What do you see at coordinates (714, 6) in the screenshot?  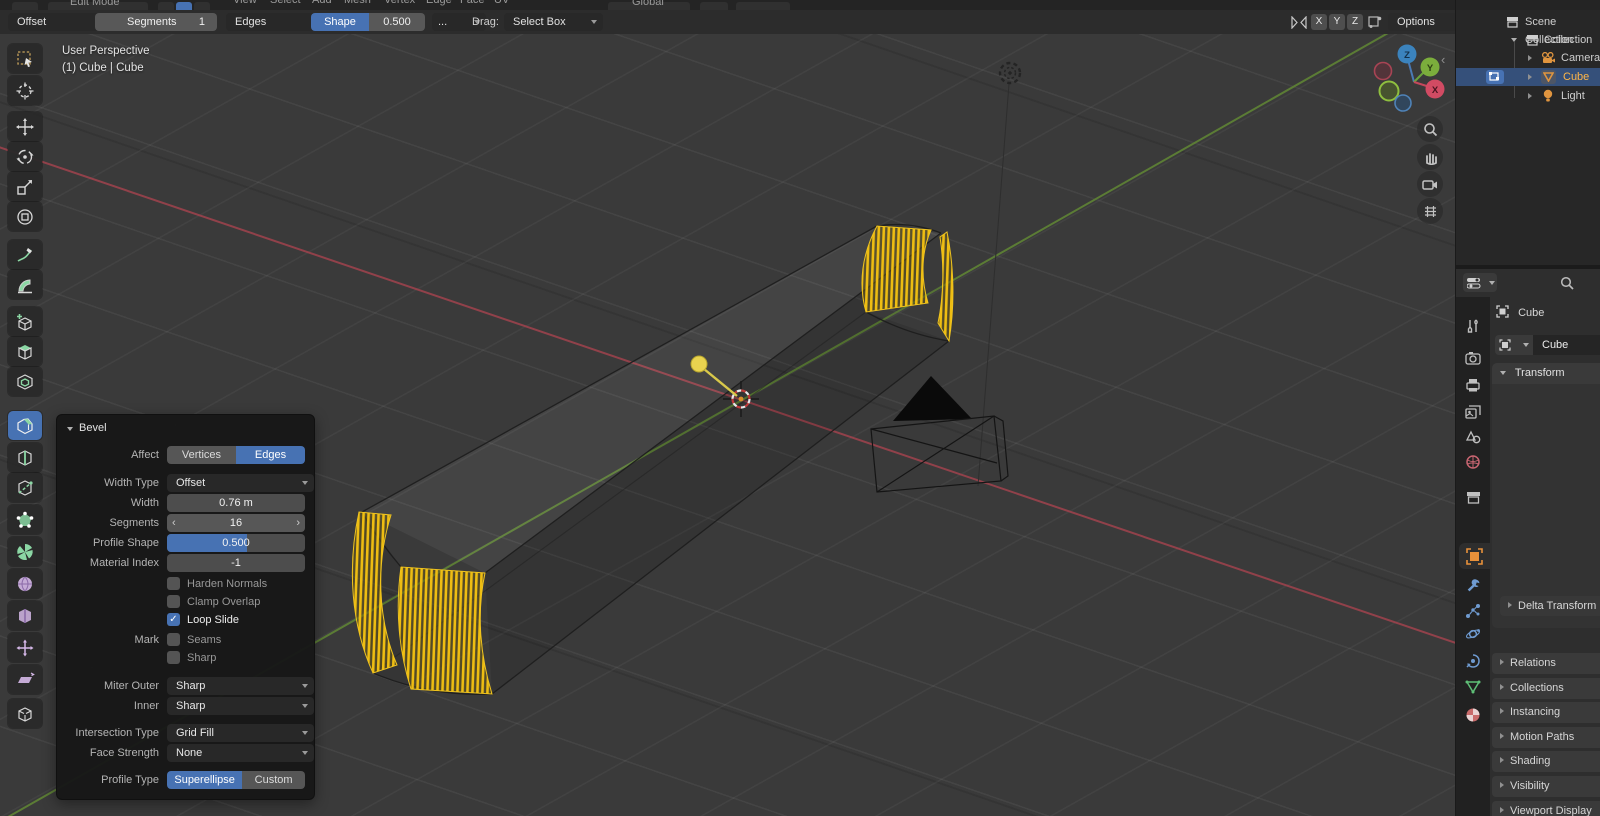 I see `snap-toggle-icon` at bounding box center [714, 6].